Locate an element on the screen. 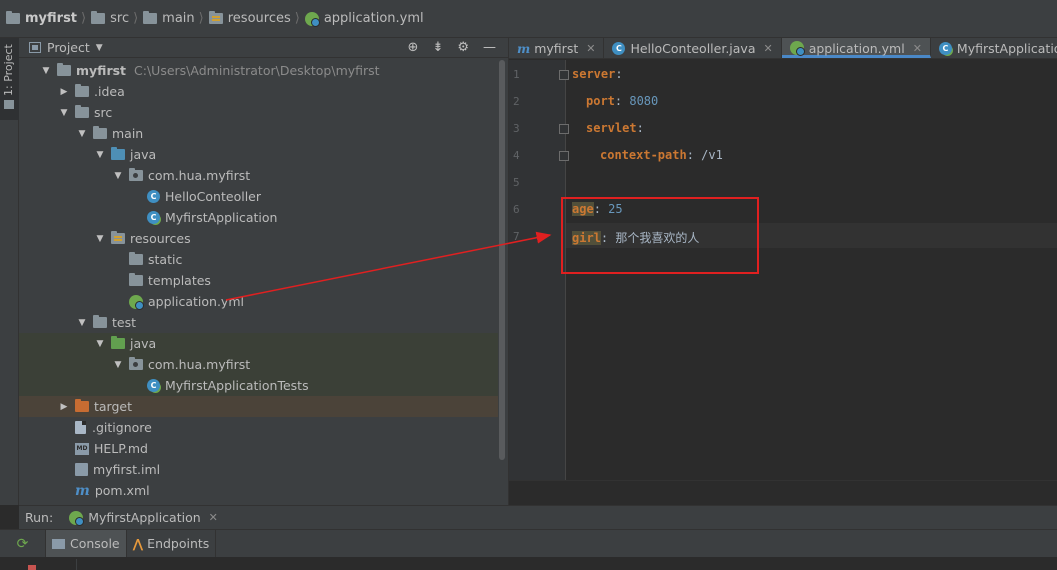 The height and width of the screenshot is (570, 1057). tree-item: ▶ .idea is located at coordinates (258, 91).